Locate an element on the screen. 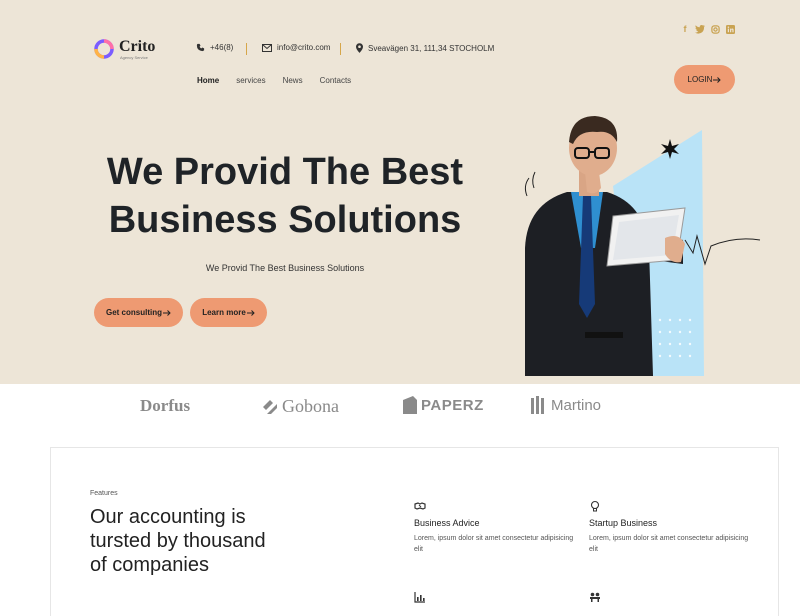  brand-logo-martino: Martino is located at coordinates (566, 405).